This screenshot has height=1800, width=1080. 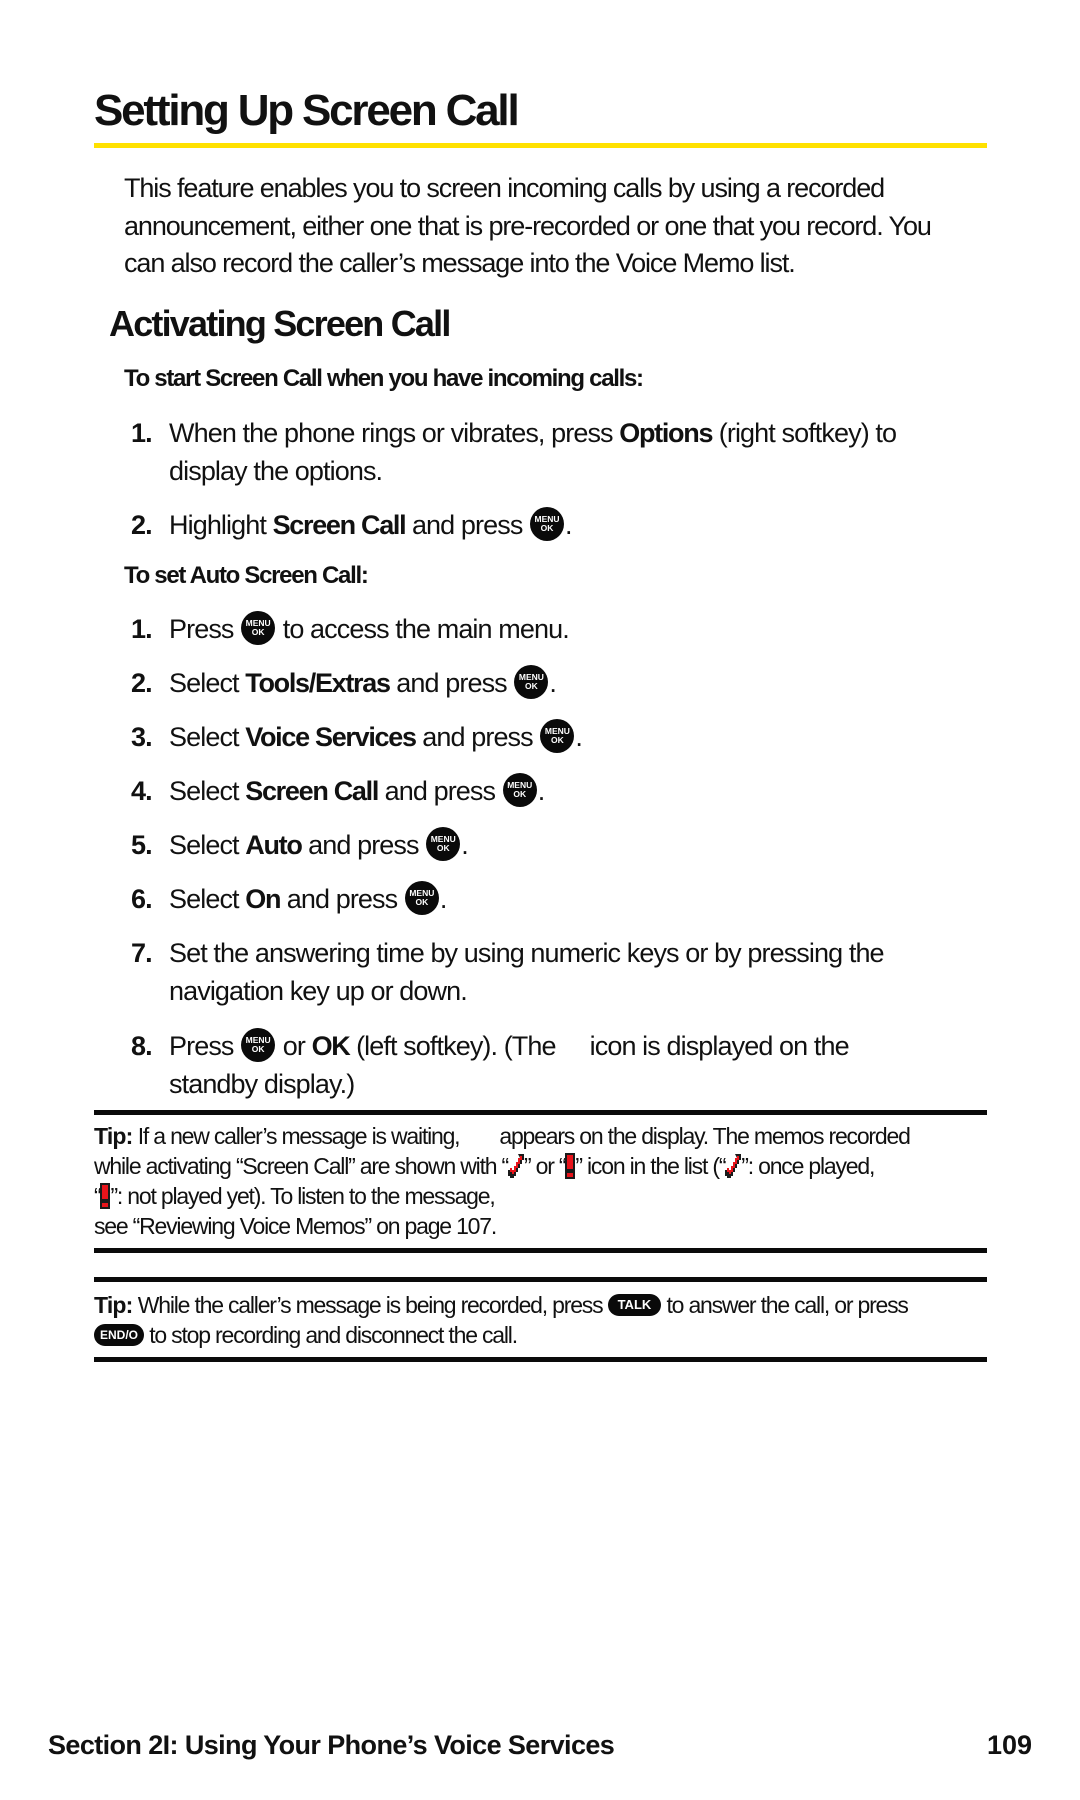 I want to click on step-text: to access the main menu., so click(x=423, y=629).